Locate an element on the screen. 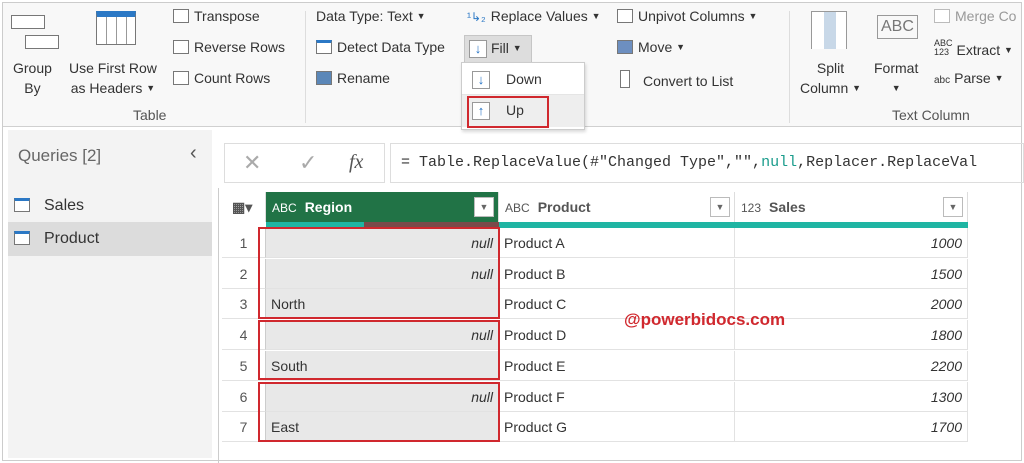 This screenshot has height=463, width=1024. transpose-button: Transpose is located at coordinates (216, 16).